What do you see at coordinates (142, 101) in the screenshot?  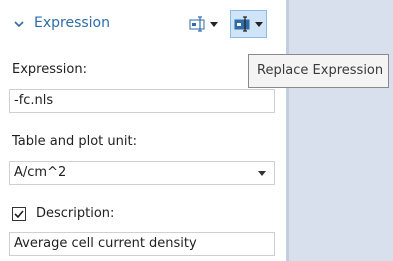 I see `expression-input: -fc.nls` at bounding box center [142, 101].